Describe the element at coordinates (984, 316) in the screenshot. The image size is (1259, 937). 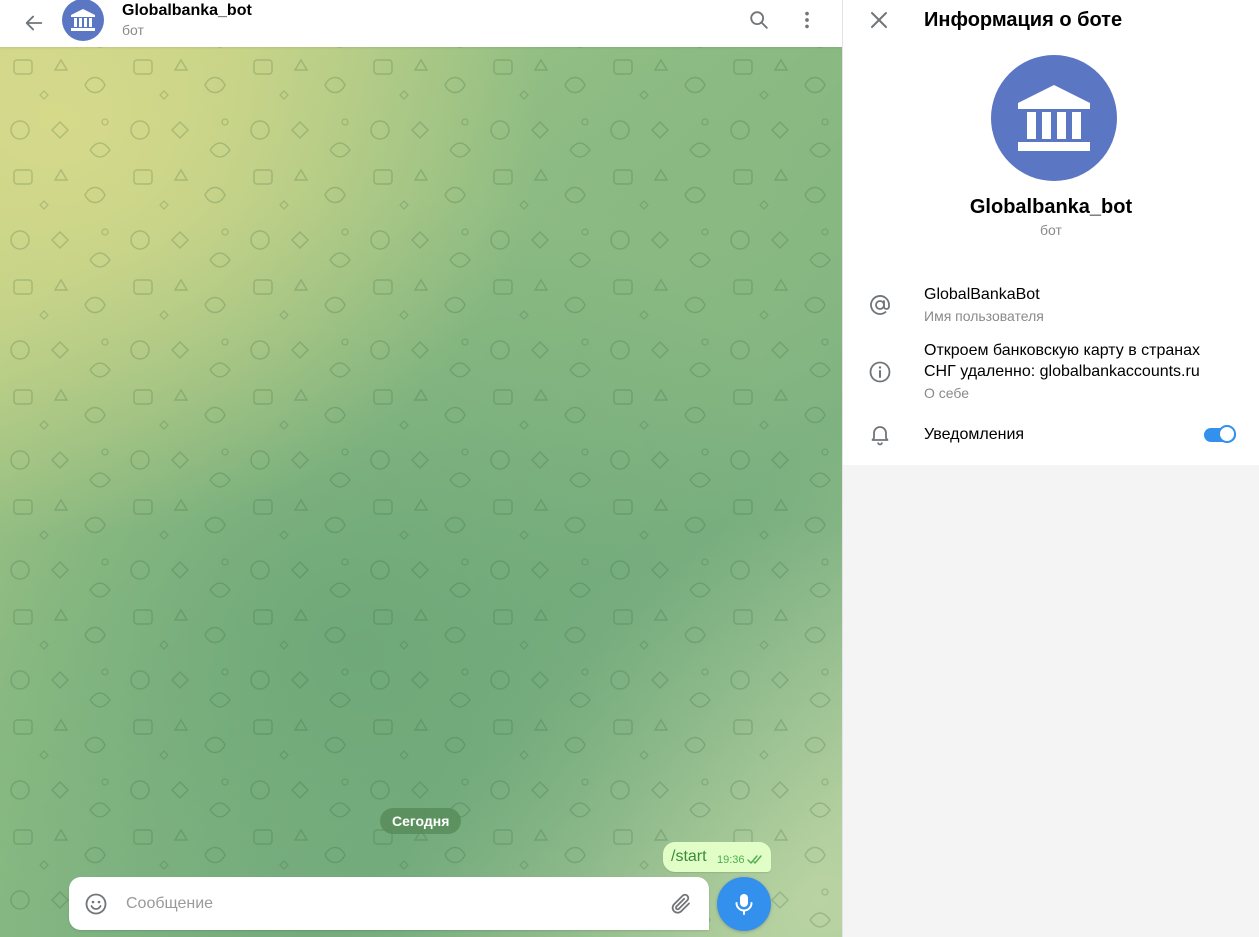
I see `username-label: Имя пользователя` at that location.